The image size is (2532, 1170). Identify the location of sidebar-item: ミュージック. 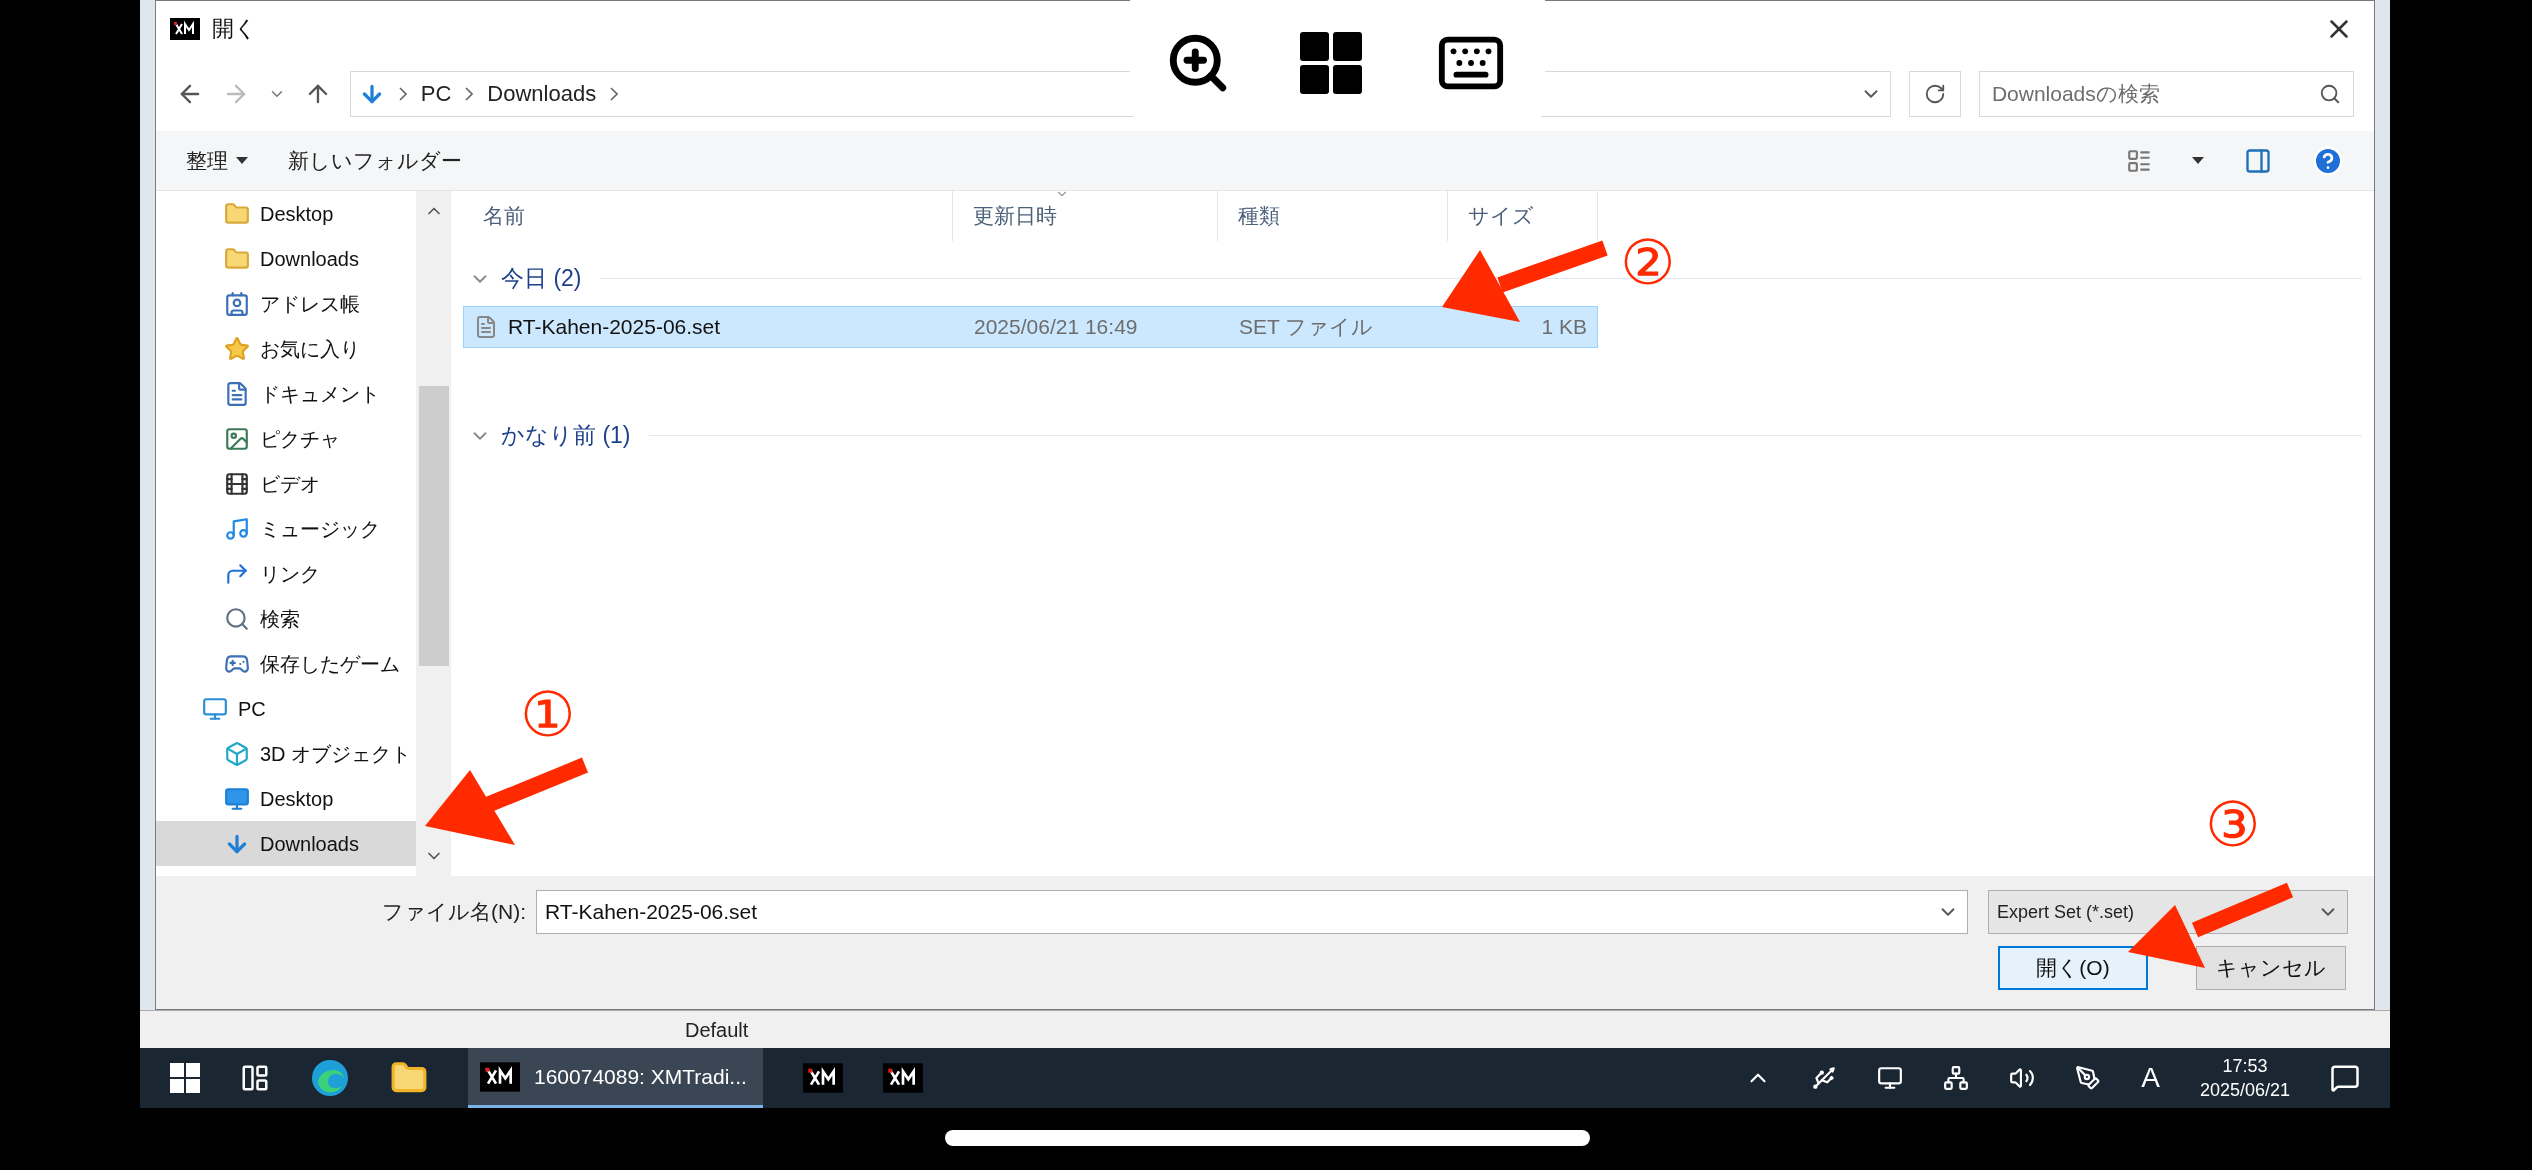
(286, 528).